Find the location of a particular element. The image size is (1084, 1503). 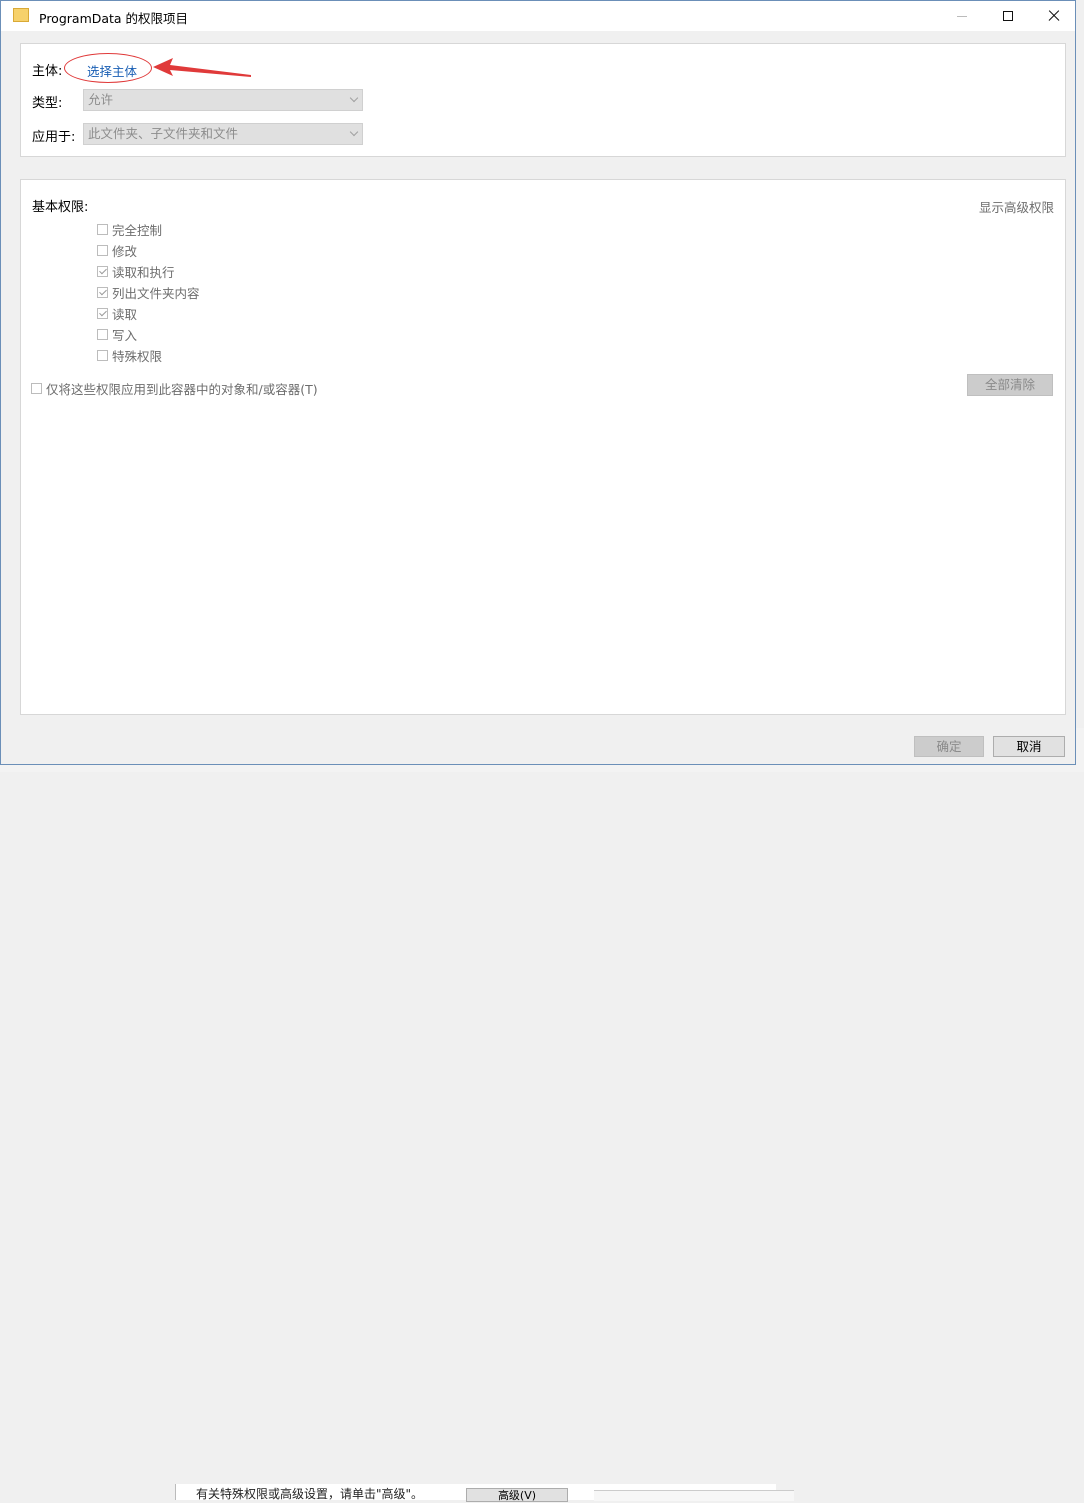

annotation-arrow is located at coordinates (202, 67).